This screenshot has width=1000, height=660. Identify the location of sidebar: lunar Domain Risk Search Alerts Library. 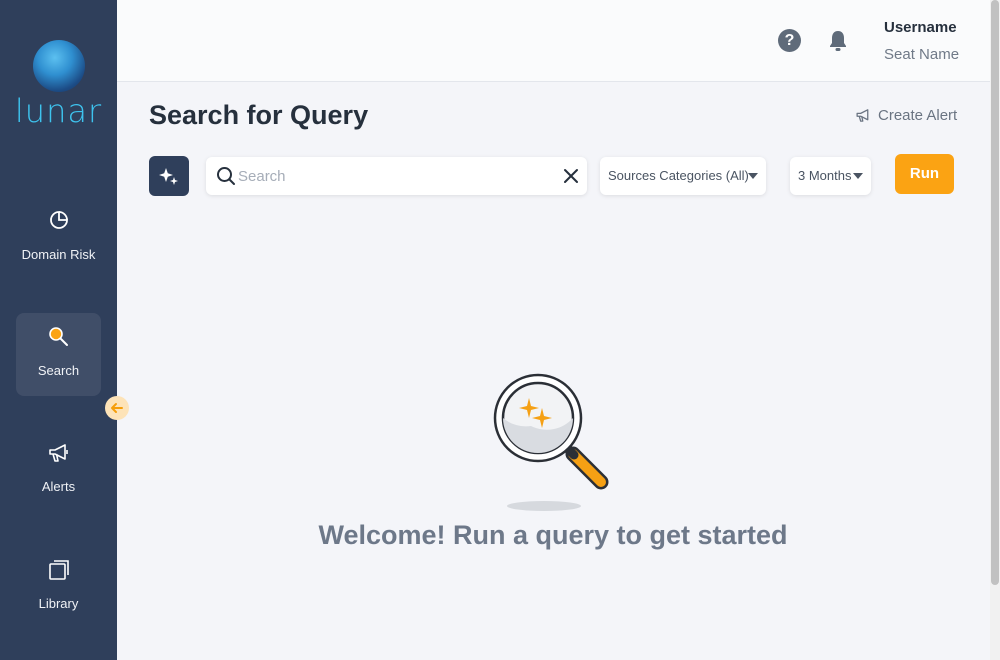
(58, 330).